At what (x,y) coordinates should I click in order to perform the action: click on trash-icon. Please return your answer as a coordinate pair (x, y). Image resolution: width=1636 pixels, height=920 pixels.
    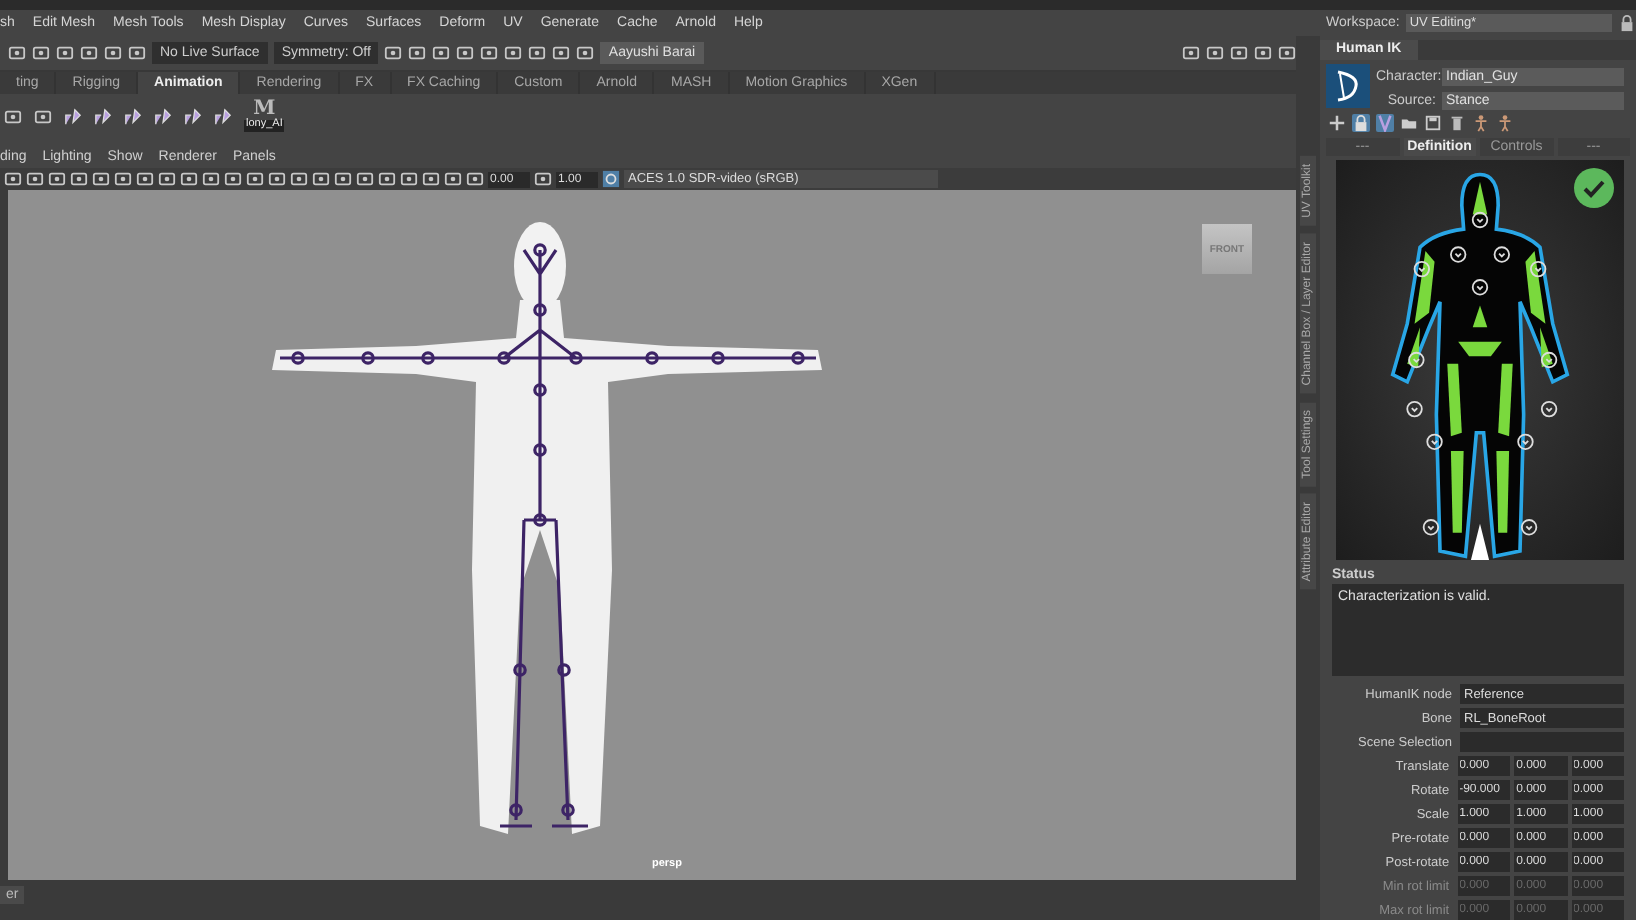
    Looking at the image, I should click on (1457, 123).